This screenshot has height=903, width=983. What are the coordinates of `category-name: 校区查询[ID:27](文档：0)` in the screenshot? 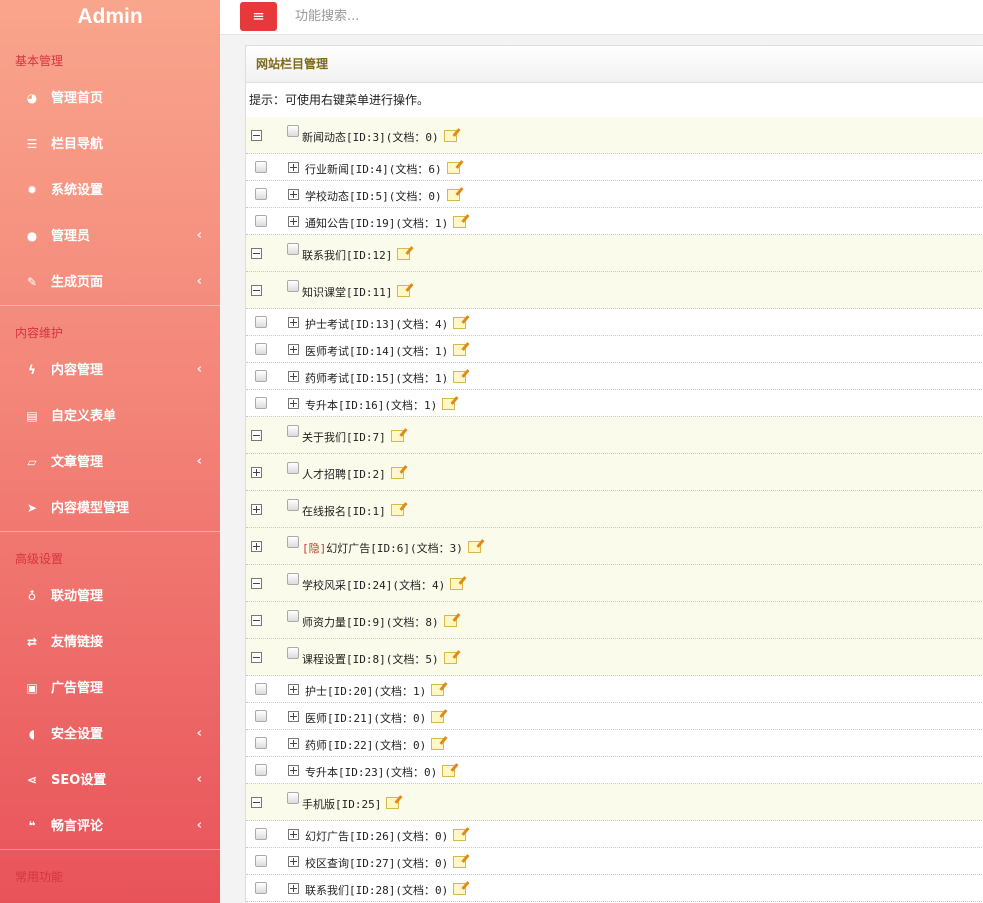 It's located at (386, 863).